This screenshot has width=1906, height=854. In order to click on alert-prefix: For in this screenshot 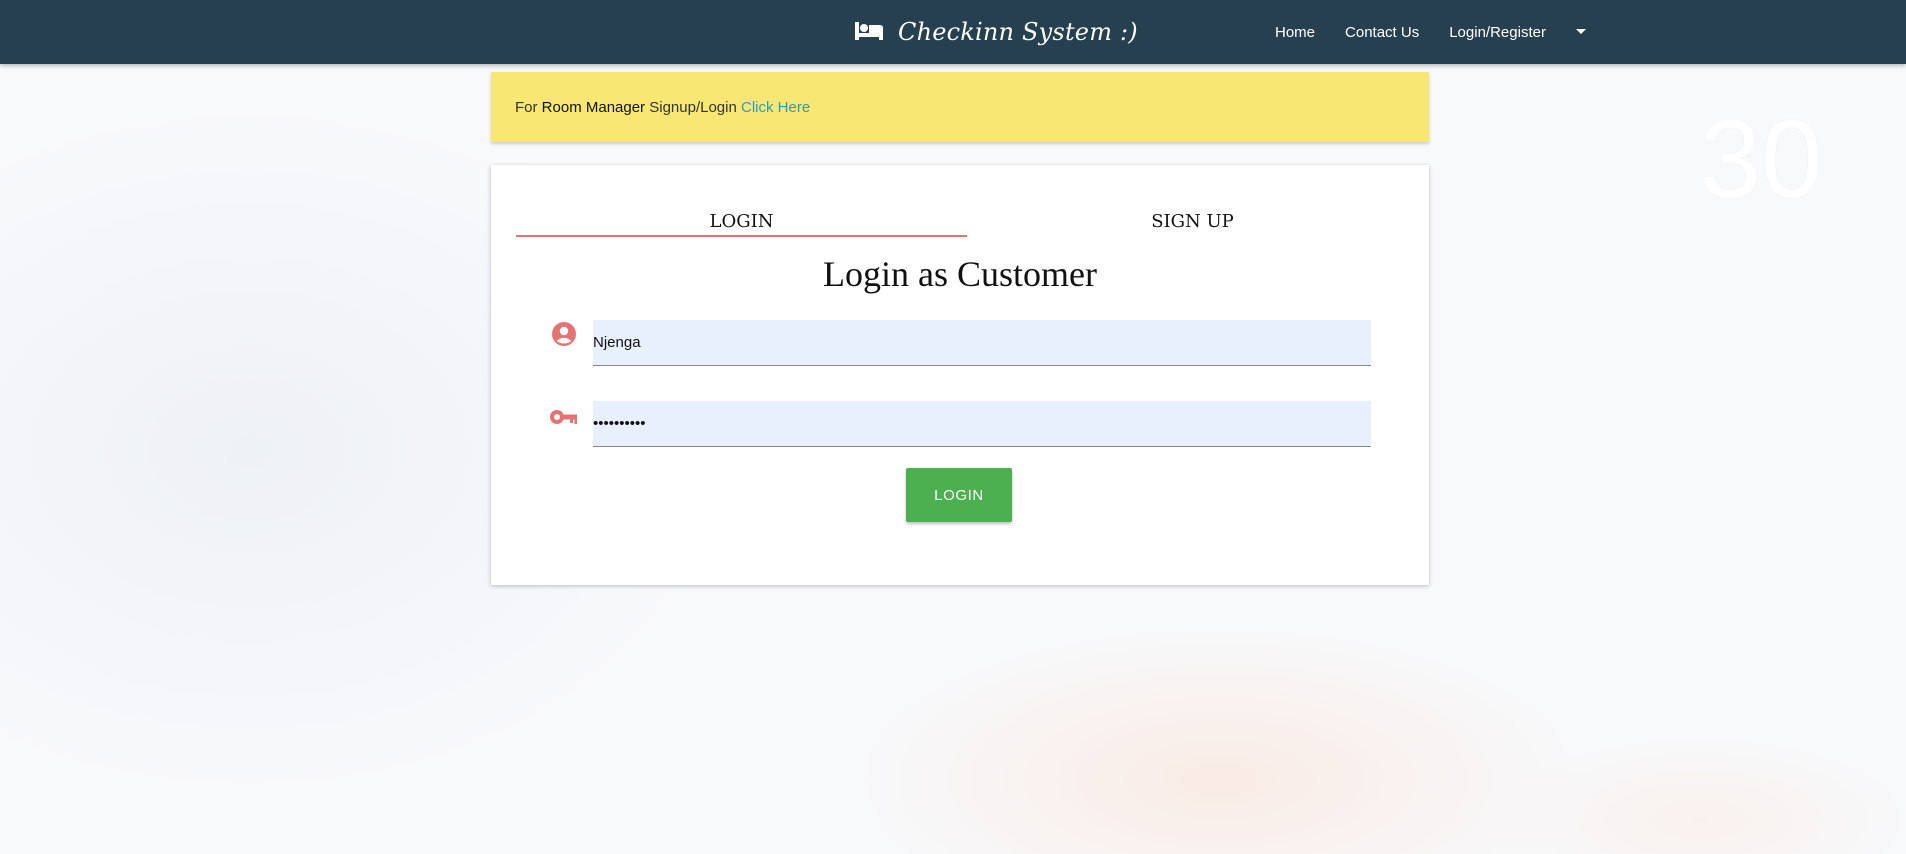, I will do `click(526, 107)`.